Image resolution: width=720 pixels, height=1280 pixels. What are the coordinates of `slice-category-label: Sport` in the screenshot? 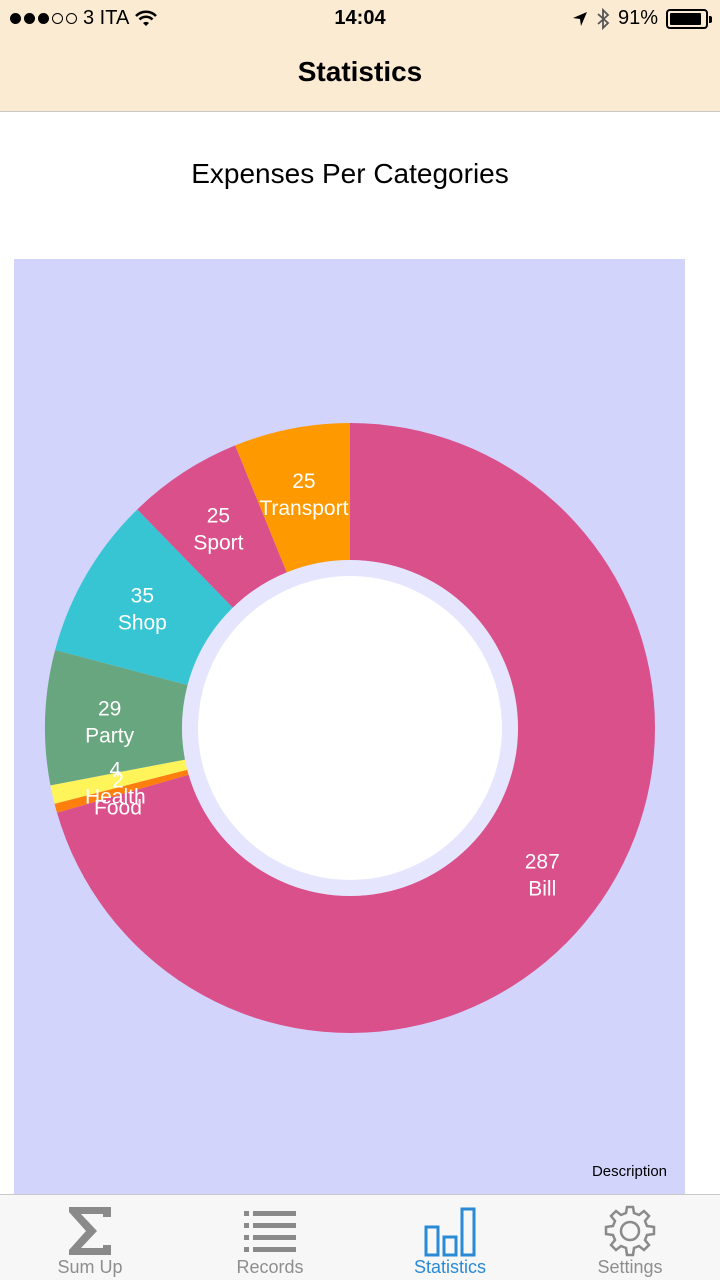 It's located at (218, 543).